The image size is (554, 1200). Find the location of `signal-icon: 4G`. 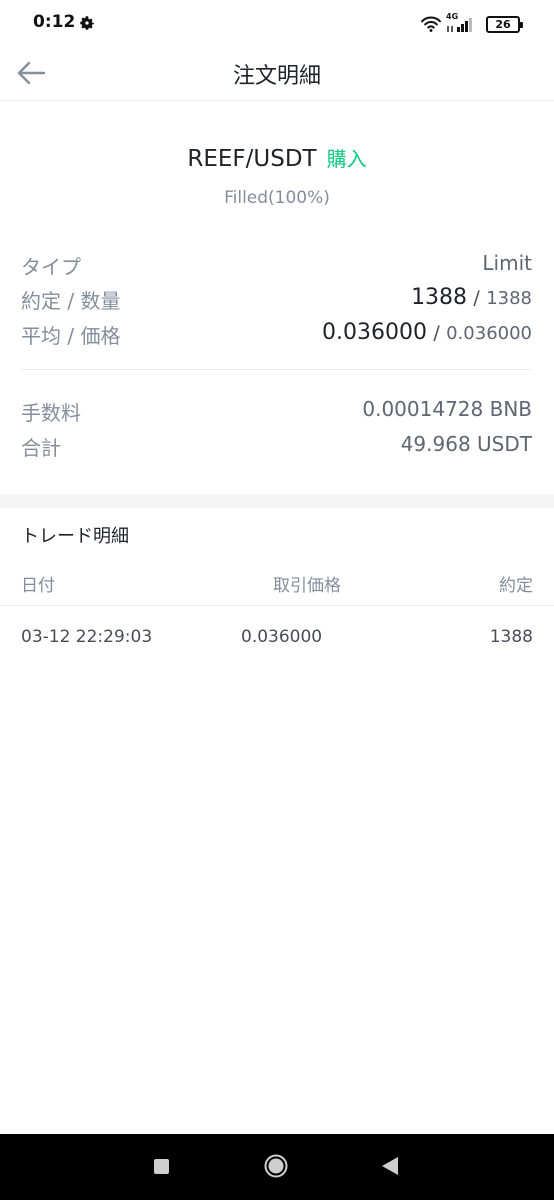

signal-icon: 4G is located at coordinates (461, 23).